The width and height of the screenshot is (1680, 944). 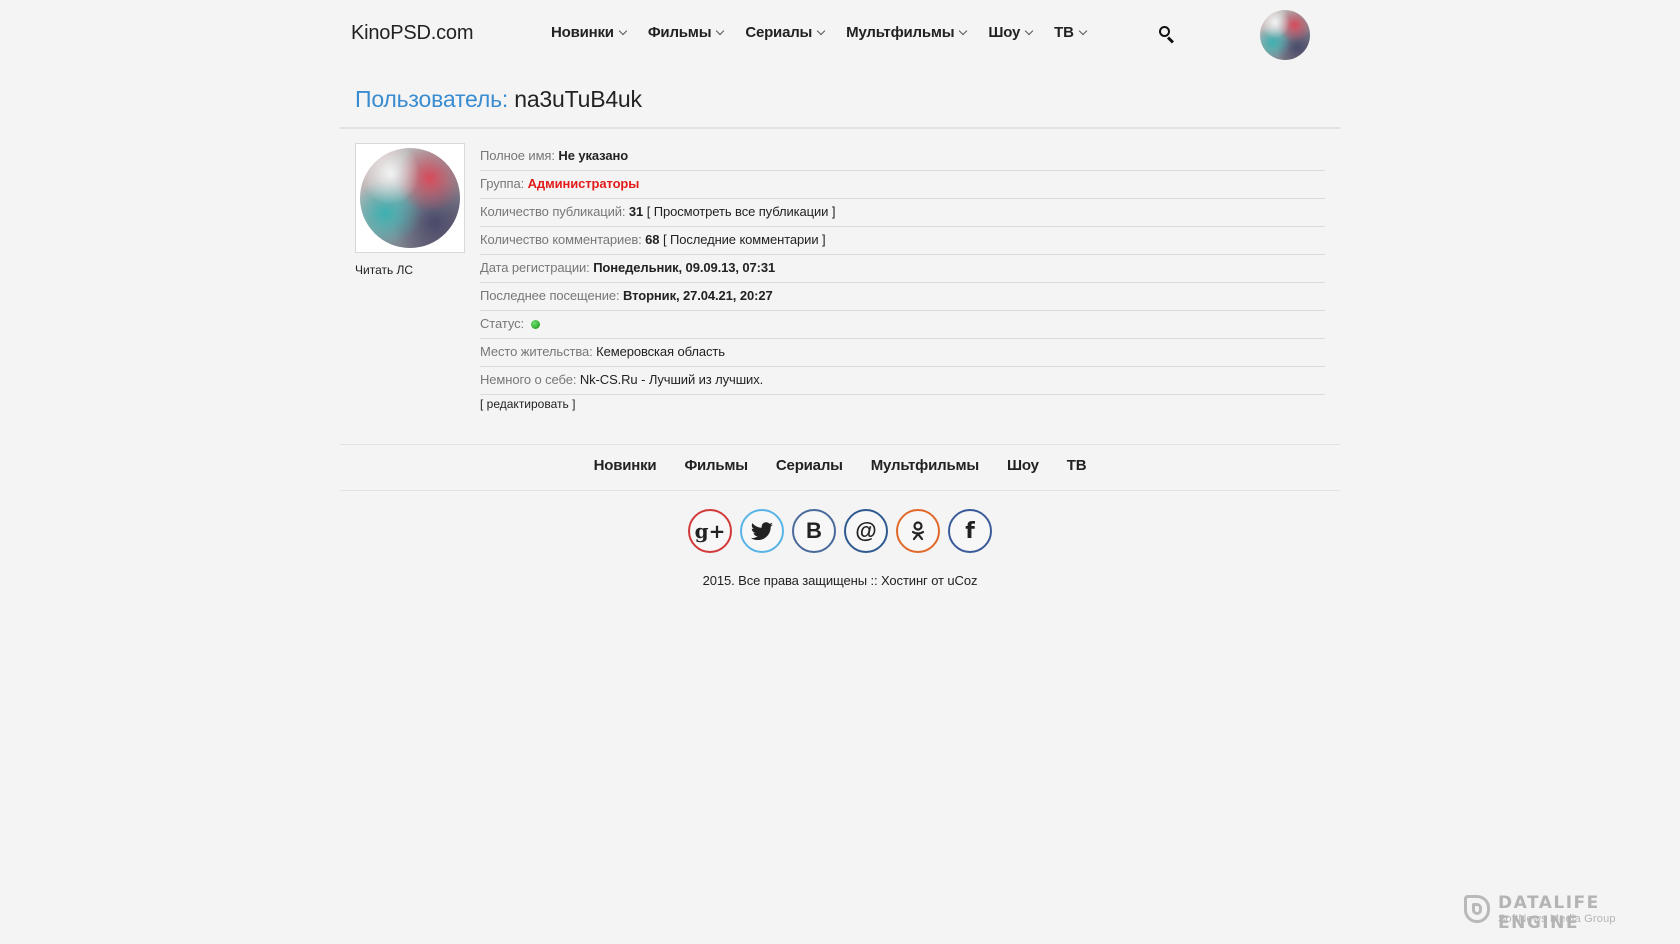 I want to click on field-label: Полное имя:, so click(x=517, y=155).